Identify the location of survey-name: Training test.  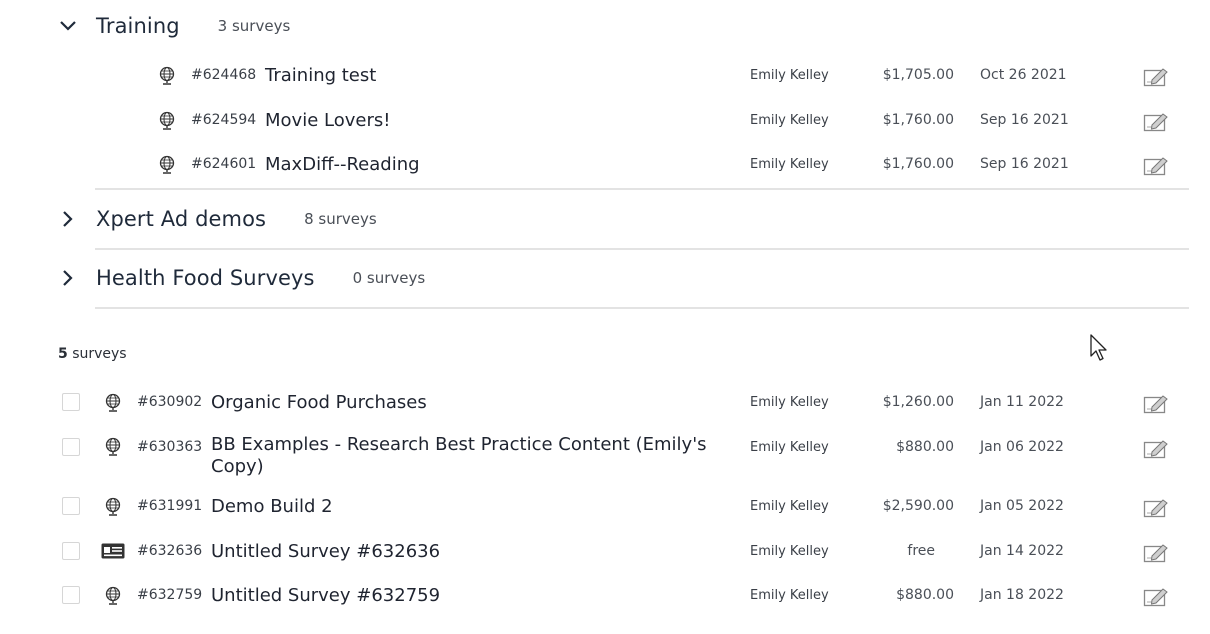
(320, 76).